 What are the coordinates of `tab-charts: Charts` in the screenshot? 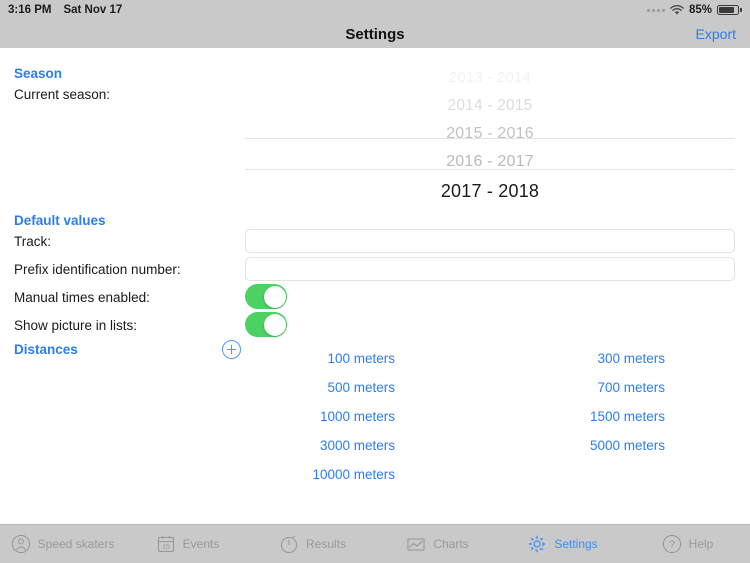 It's located at (437, 544).